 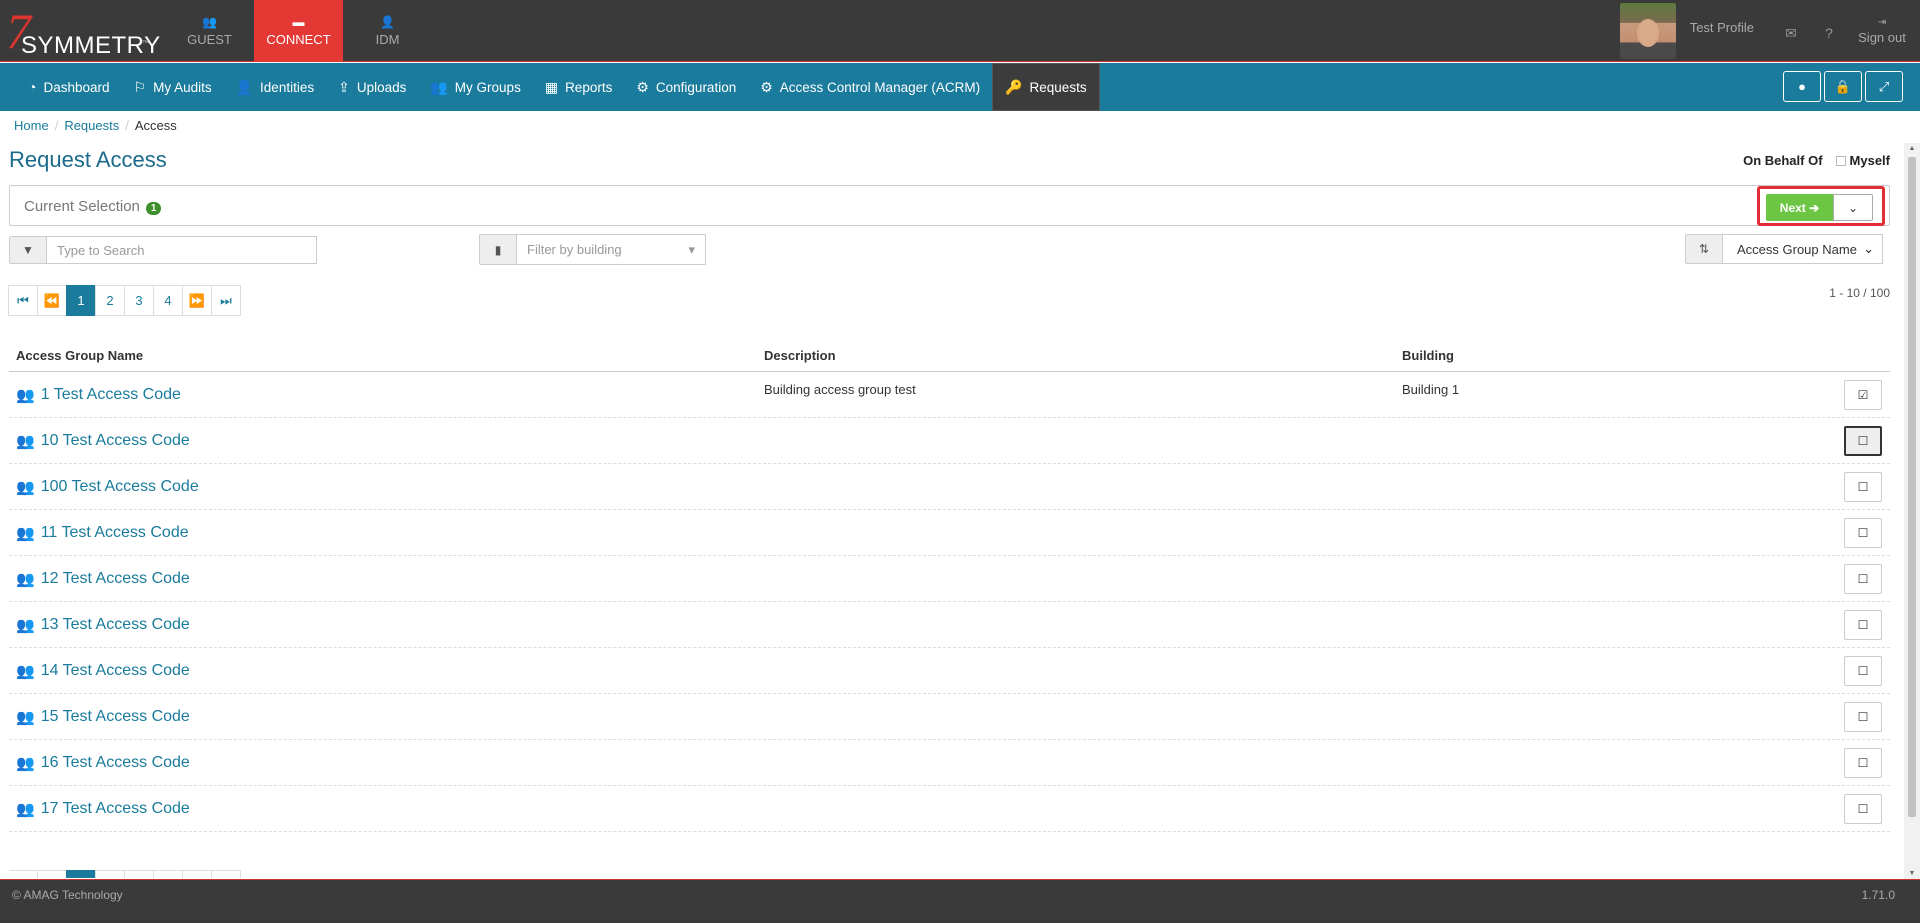 What do you see at coordinates (209, 31) in the screenshot?
I see `app-guest: 👥 GUEST` at bounding box center [209, 31].